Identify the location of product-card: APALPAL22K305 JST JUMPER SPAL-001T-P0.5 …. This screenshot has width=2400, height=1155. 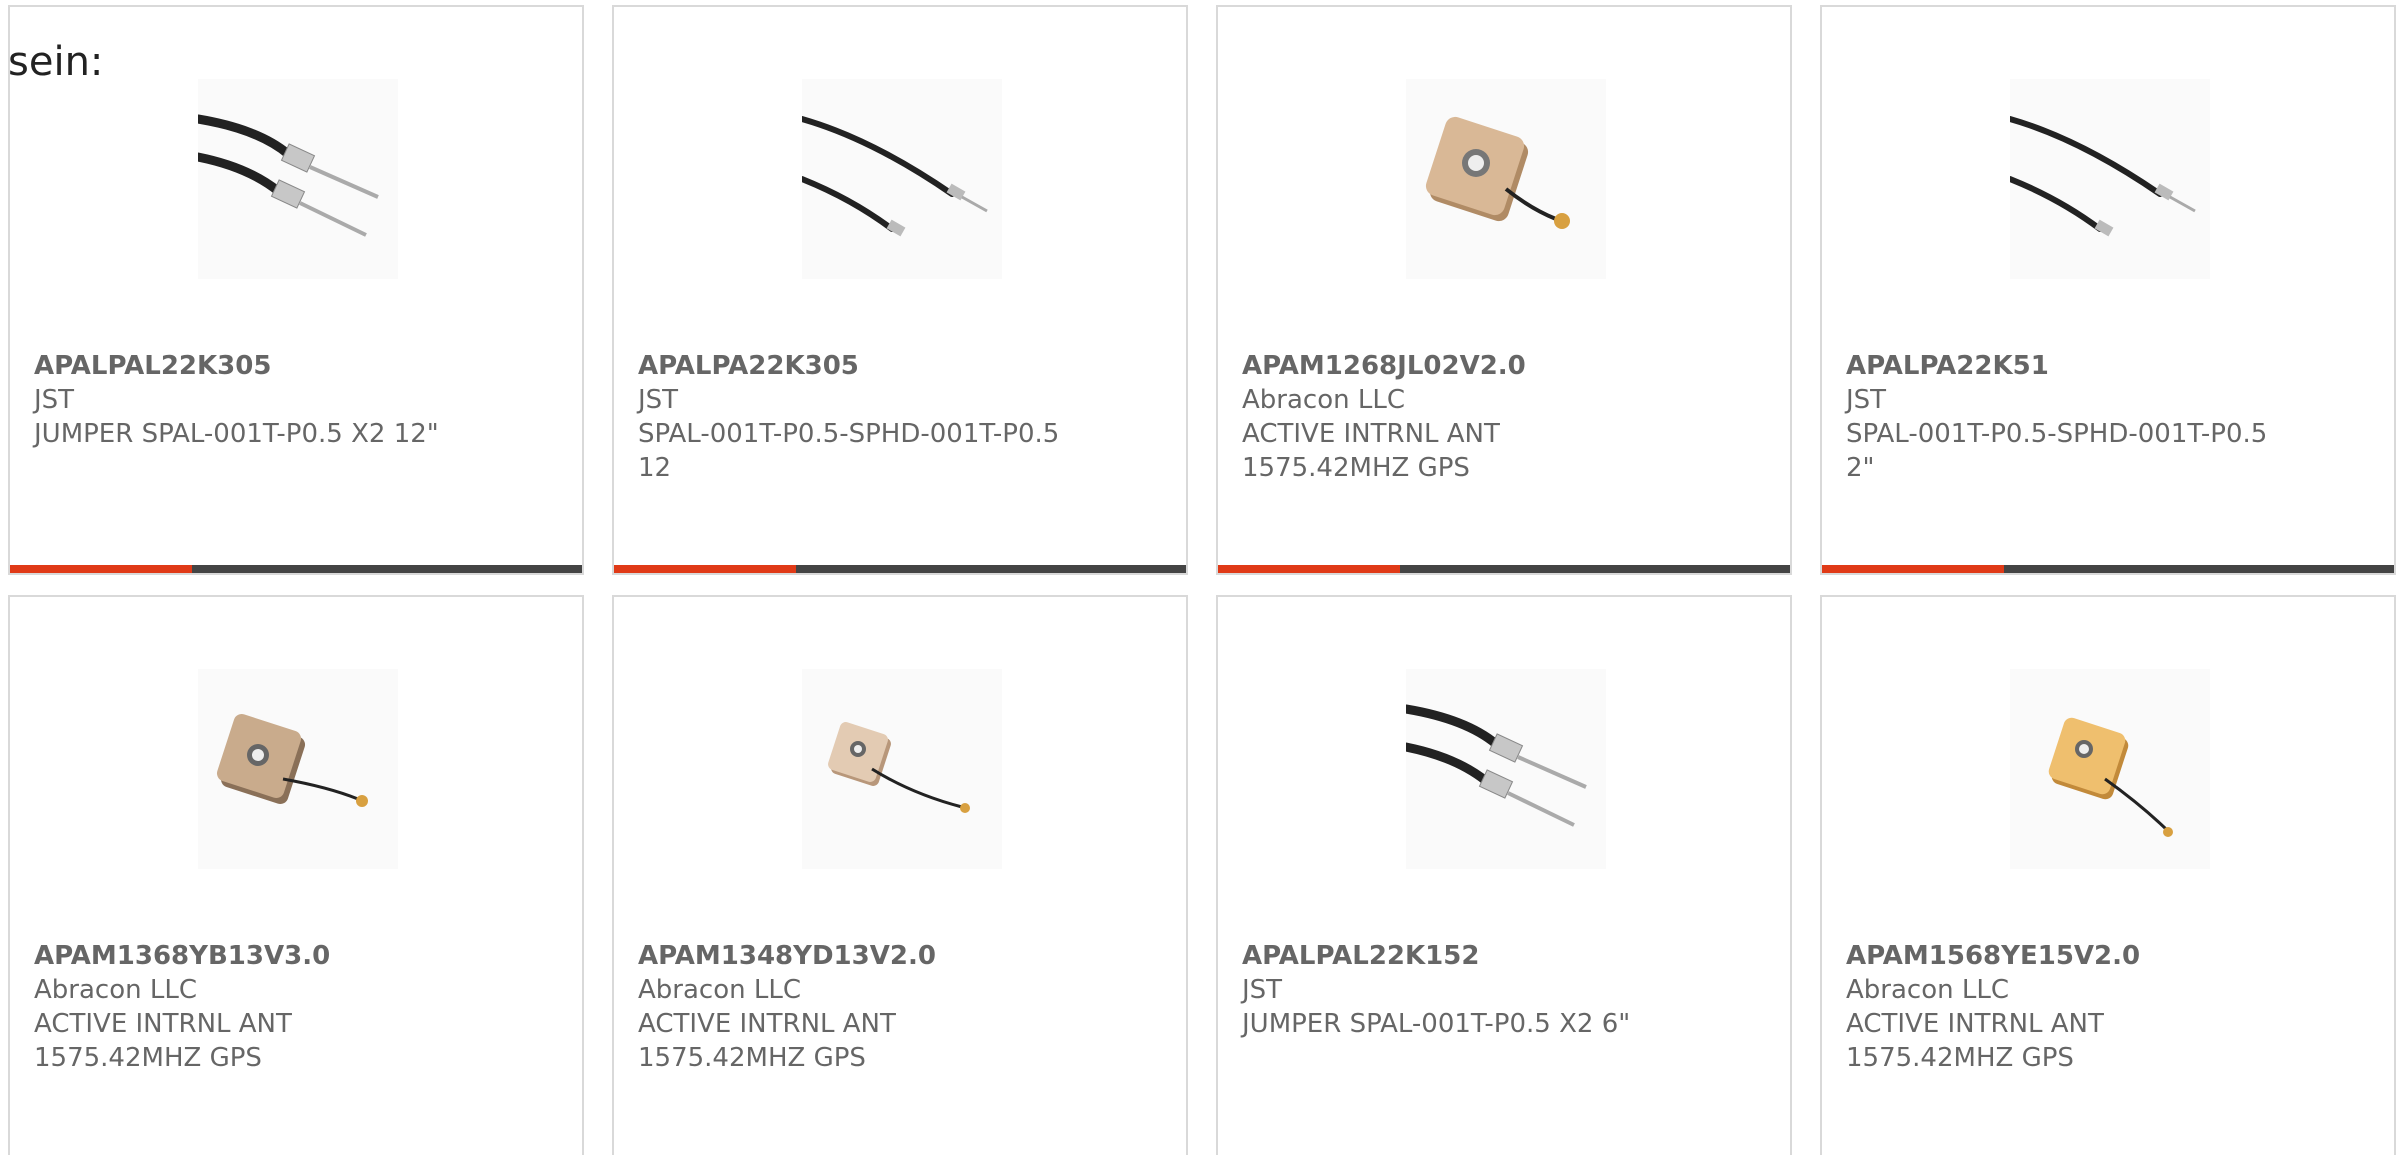
(296, 290).